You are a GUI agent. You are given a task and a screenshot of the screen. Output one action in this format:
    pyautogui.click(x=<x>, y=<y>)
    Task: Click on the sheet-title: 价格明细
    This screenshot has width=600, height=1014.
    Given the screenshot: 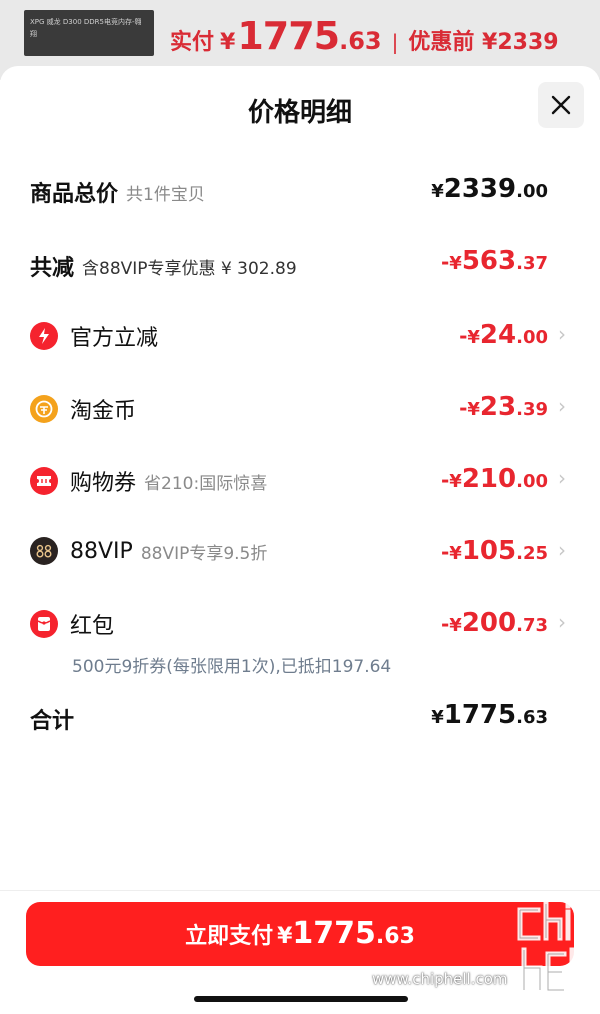 What is the action you would take?
    pyautogui.click(x=299, y=113)
    